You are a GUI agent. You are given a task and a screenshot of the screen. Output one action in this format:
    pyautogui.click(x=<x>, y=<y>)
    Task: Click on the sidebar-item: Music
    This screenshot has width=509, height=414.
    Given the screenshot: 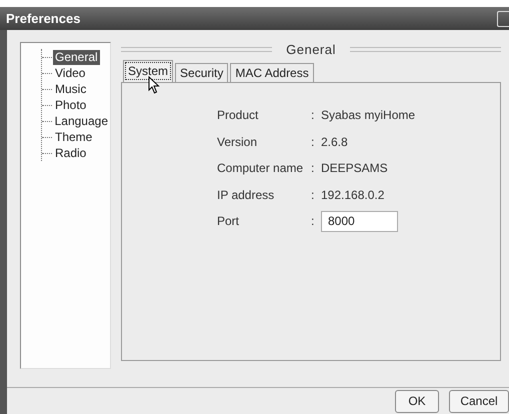 What is the action you would take?
    pyautogui.click(x=70, y=89)
    